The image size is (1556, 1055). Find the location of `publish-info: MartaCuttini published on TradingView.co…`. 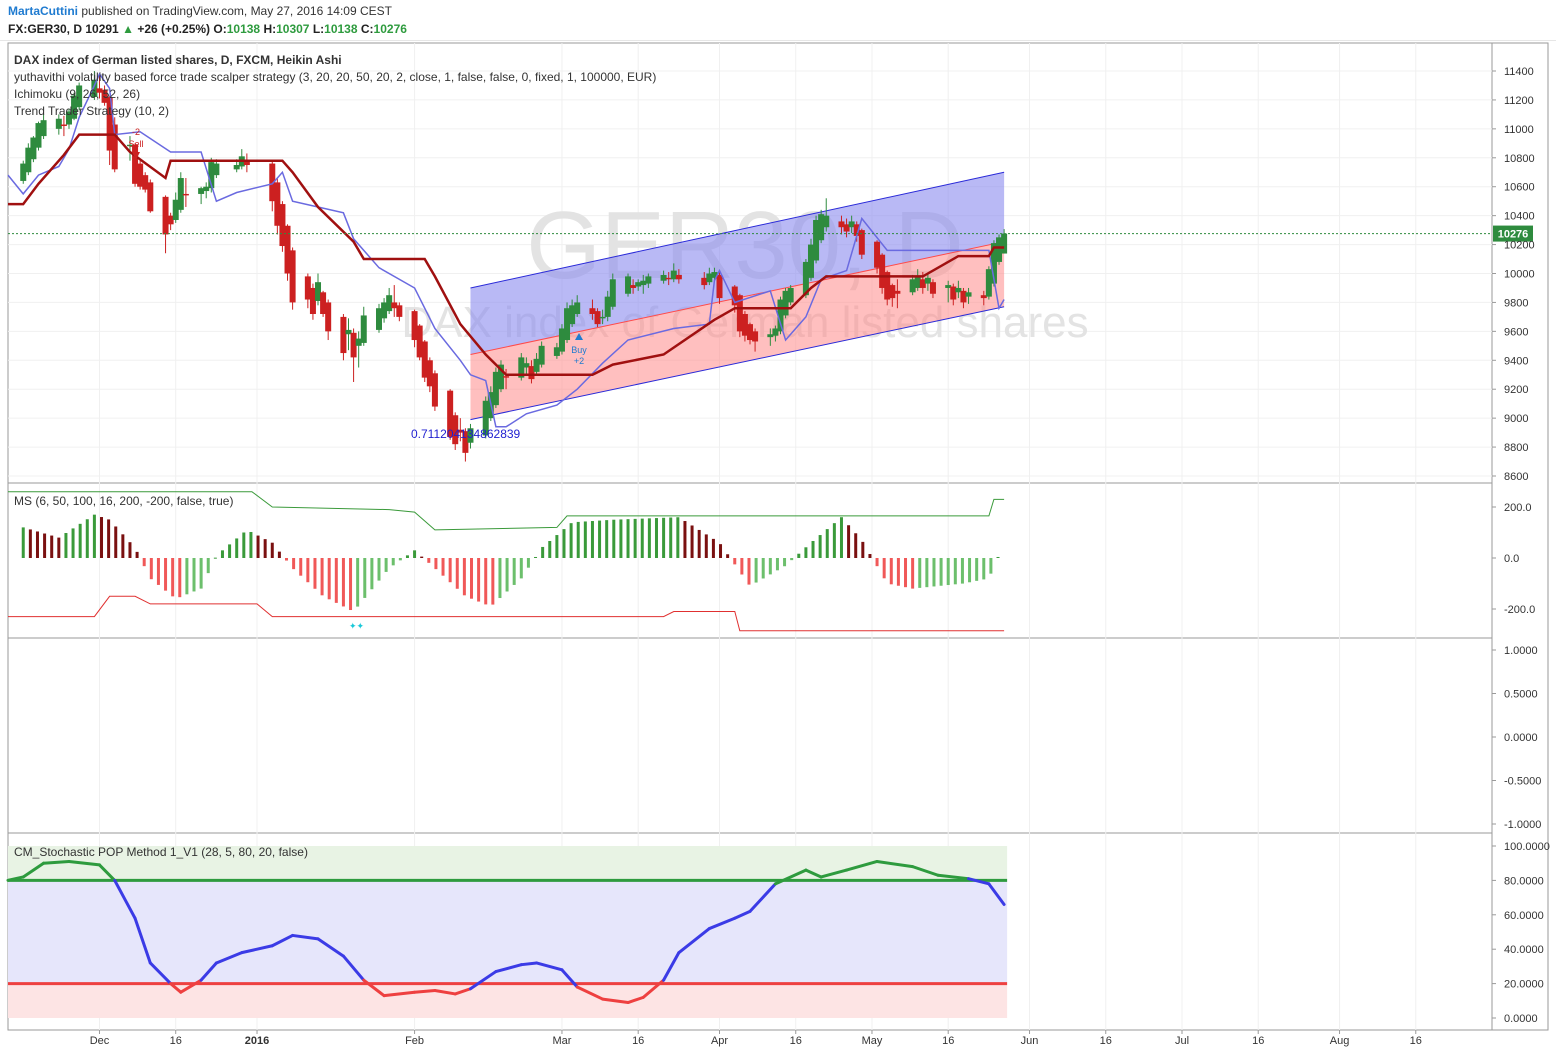

publish-info: MartaCuttini published on TradingView.co… is located at coordinates (200, 11).